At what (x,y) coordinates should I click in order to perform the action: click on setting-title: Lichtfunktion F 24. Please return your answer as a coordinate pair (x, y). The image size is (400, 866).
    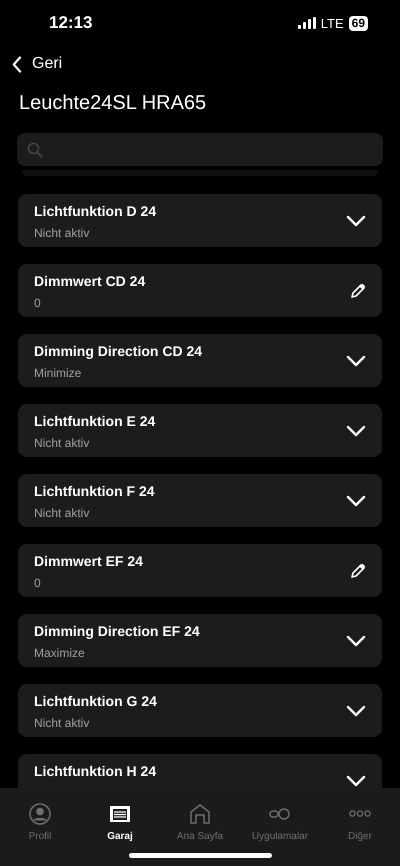
    Looking at the image, I should click on (94, 491).